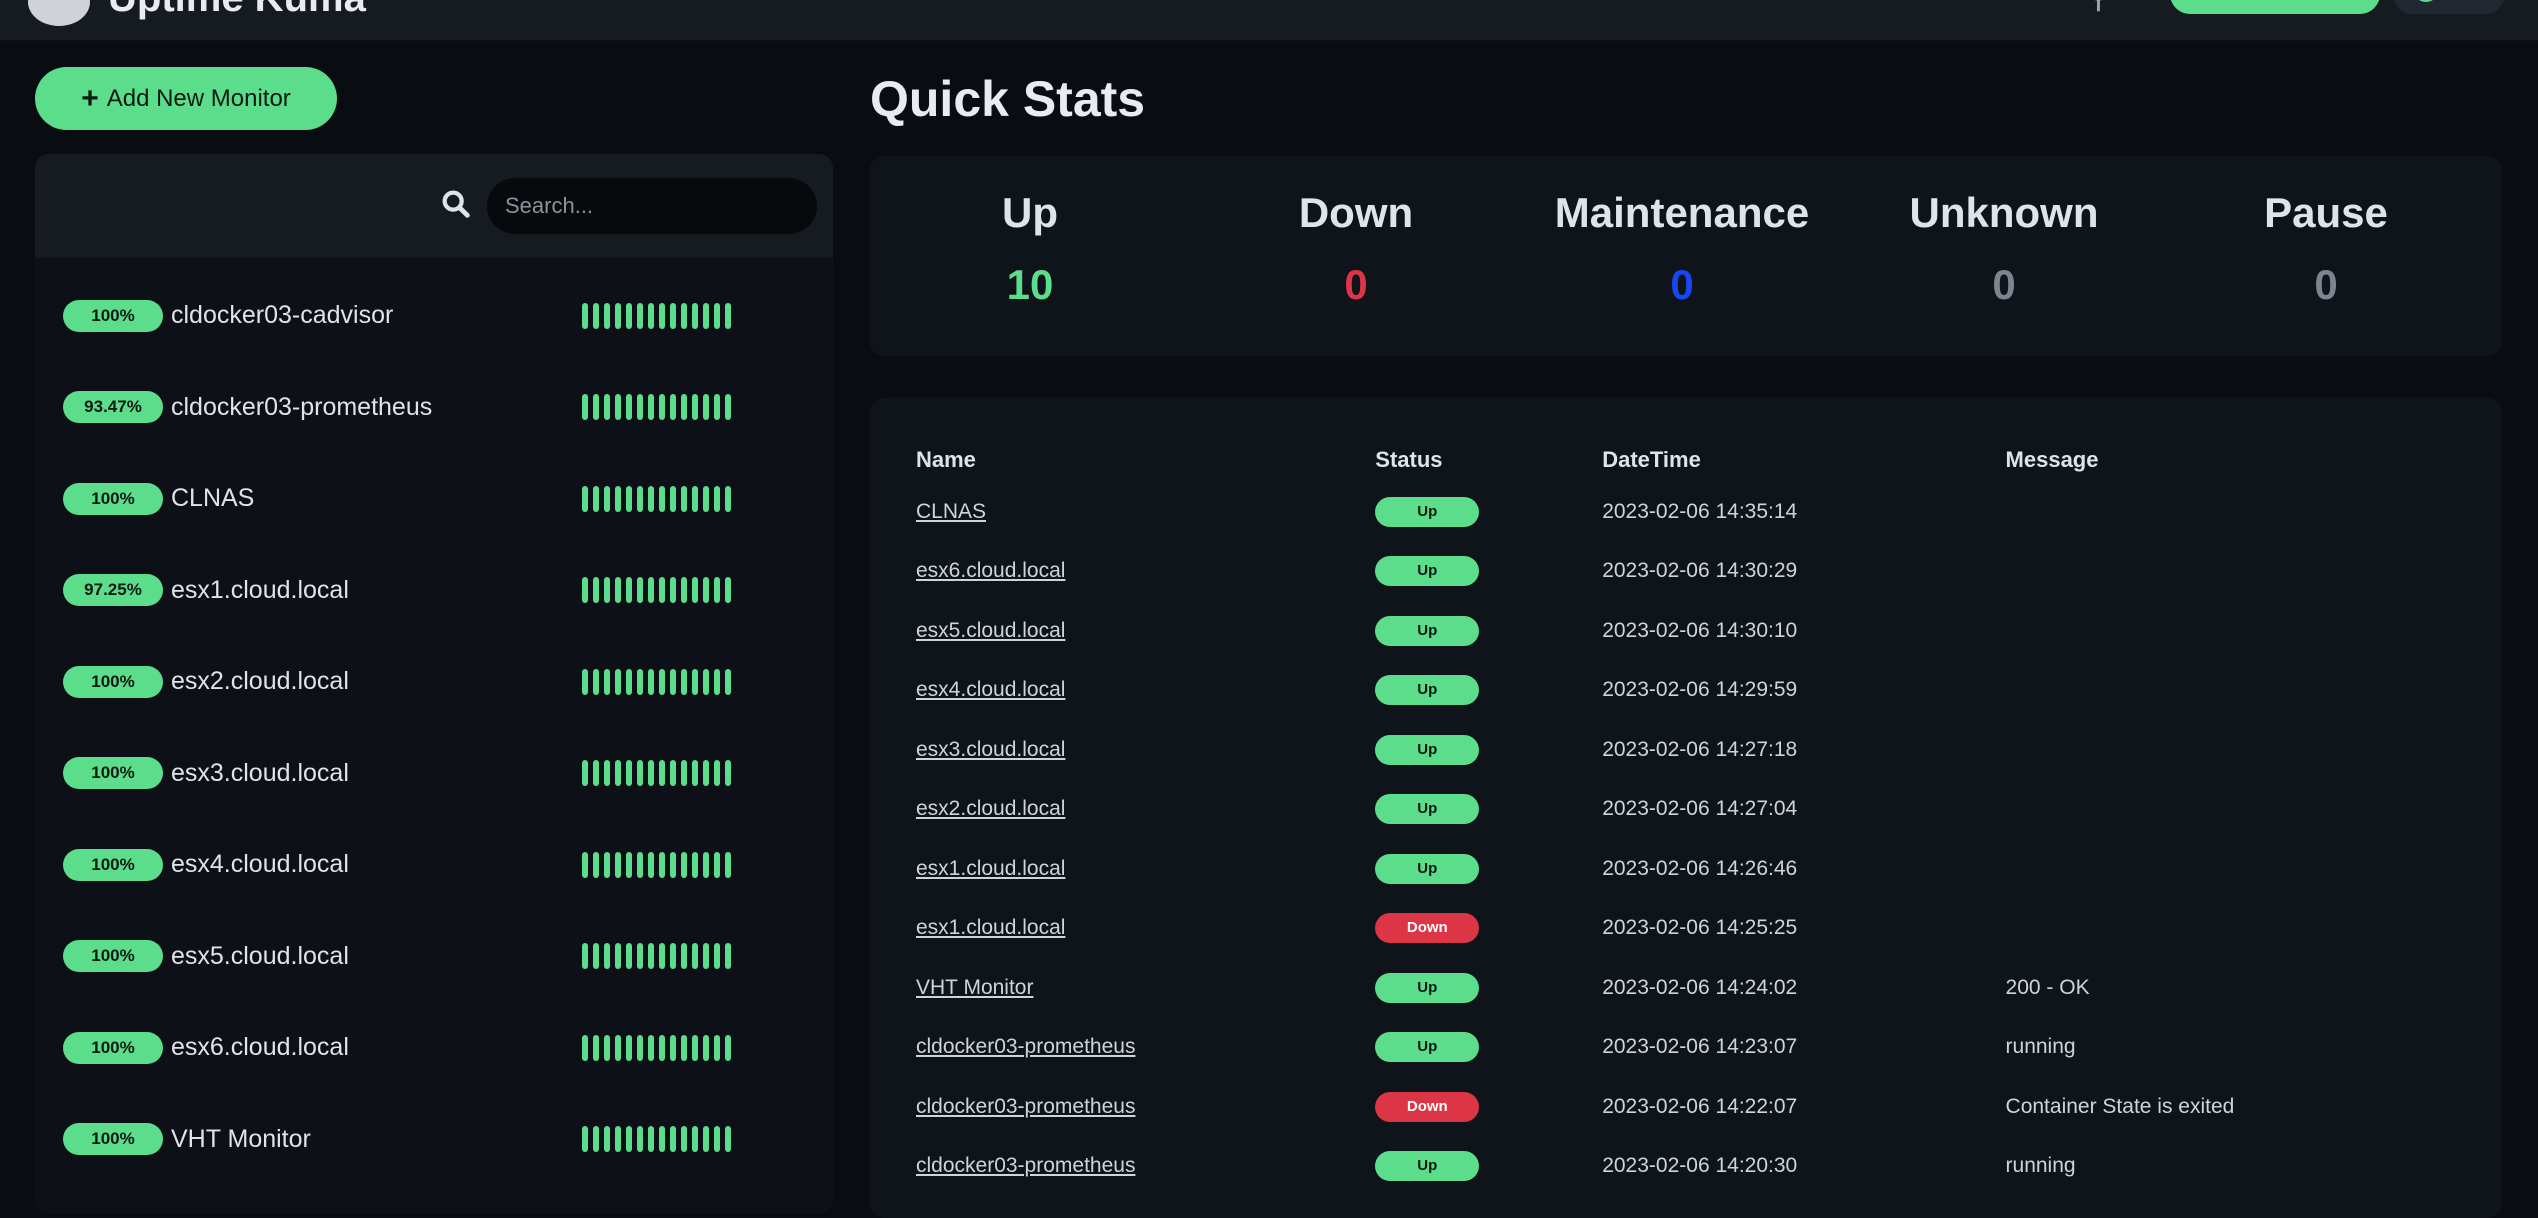 The image size is (2538, 1218). Describe the element at coordinates (1709, 460) in the screenshot. I see `table-header-row: Name Status DateTime Message` at that location.